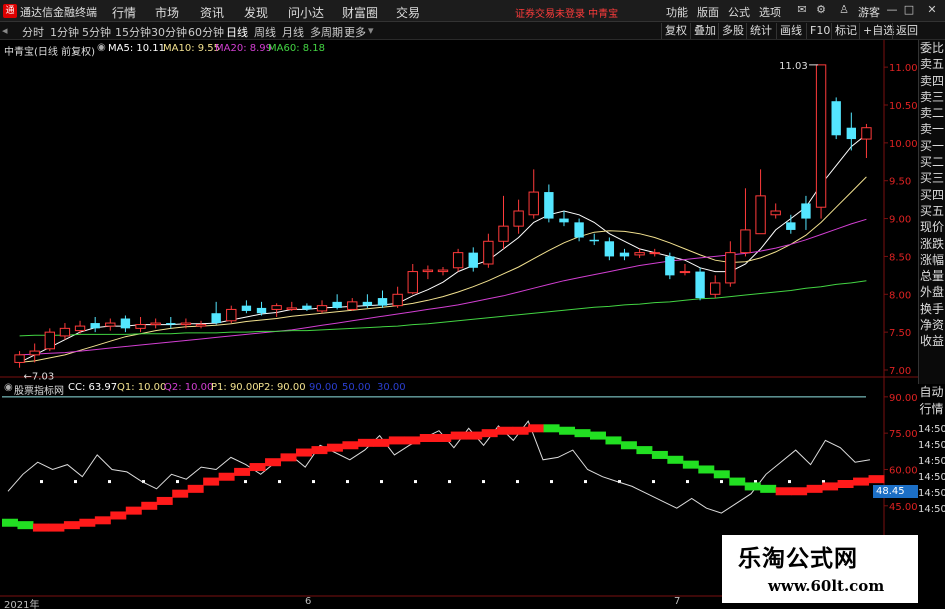 The height and width of the screenshot is (609, 945). Describe the element at coordinates (932, 227) in the screenshot. I see `sidebar-item-price: 现价` at that location.